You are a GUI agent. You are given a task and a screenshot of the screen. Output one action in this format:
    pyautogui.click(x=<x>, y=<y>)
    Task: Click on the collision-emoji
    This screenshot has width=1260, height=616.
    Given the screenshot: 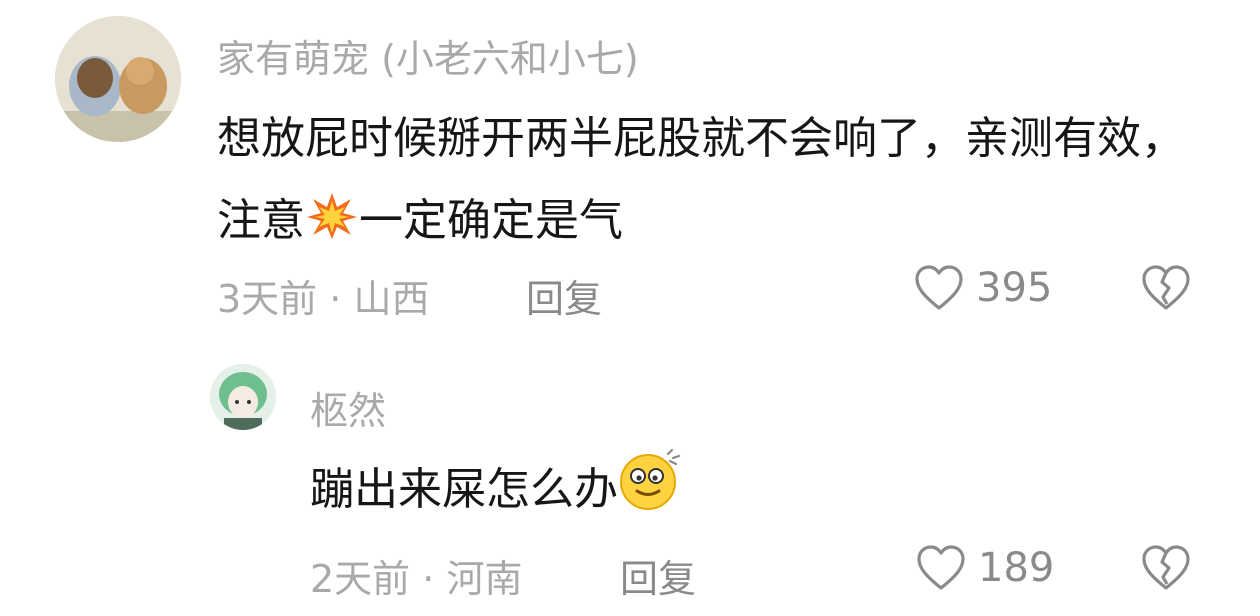 What is the action you would take?
    pyautogui.click(x=332, y=227)
    